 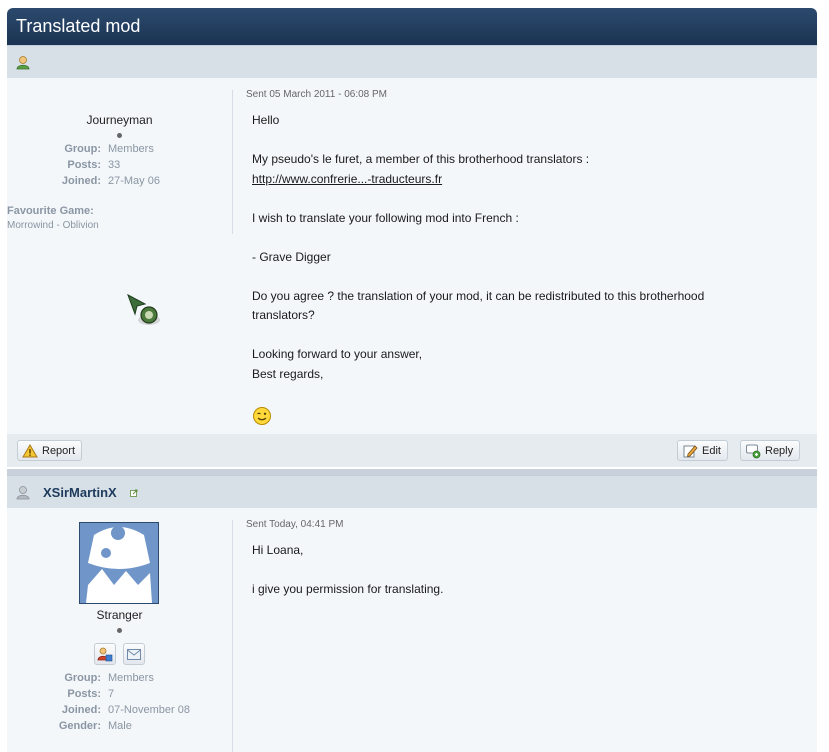 I want to click on profile-card-icon, so click(x=105, y=654).